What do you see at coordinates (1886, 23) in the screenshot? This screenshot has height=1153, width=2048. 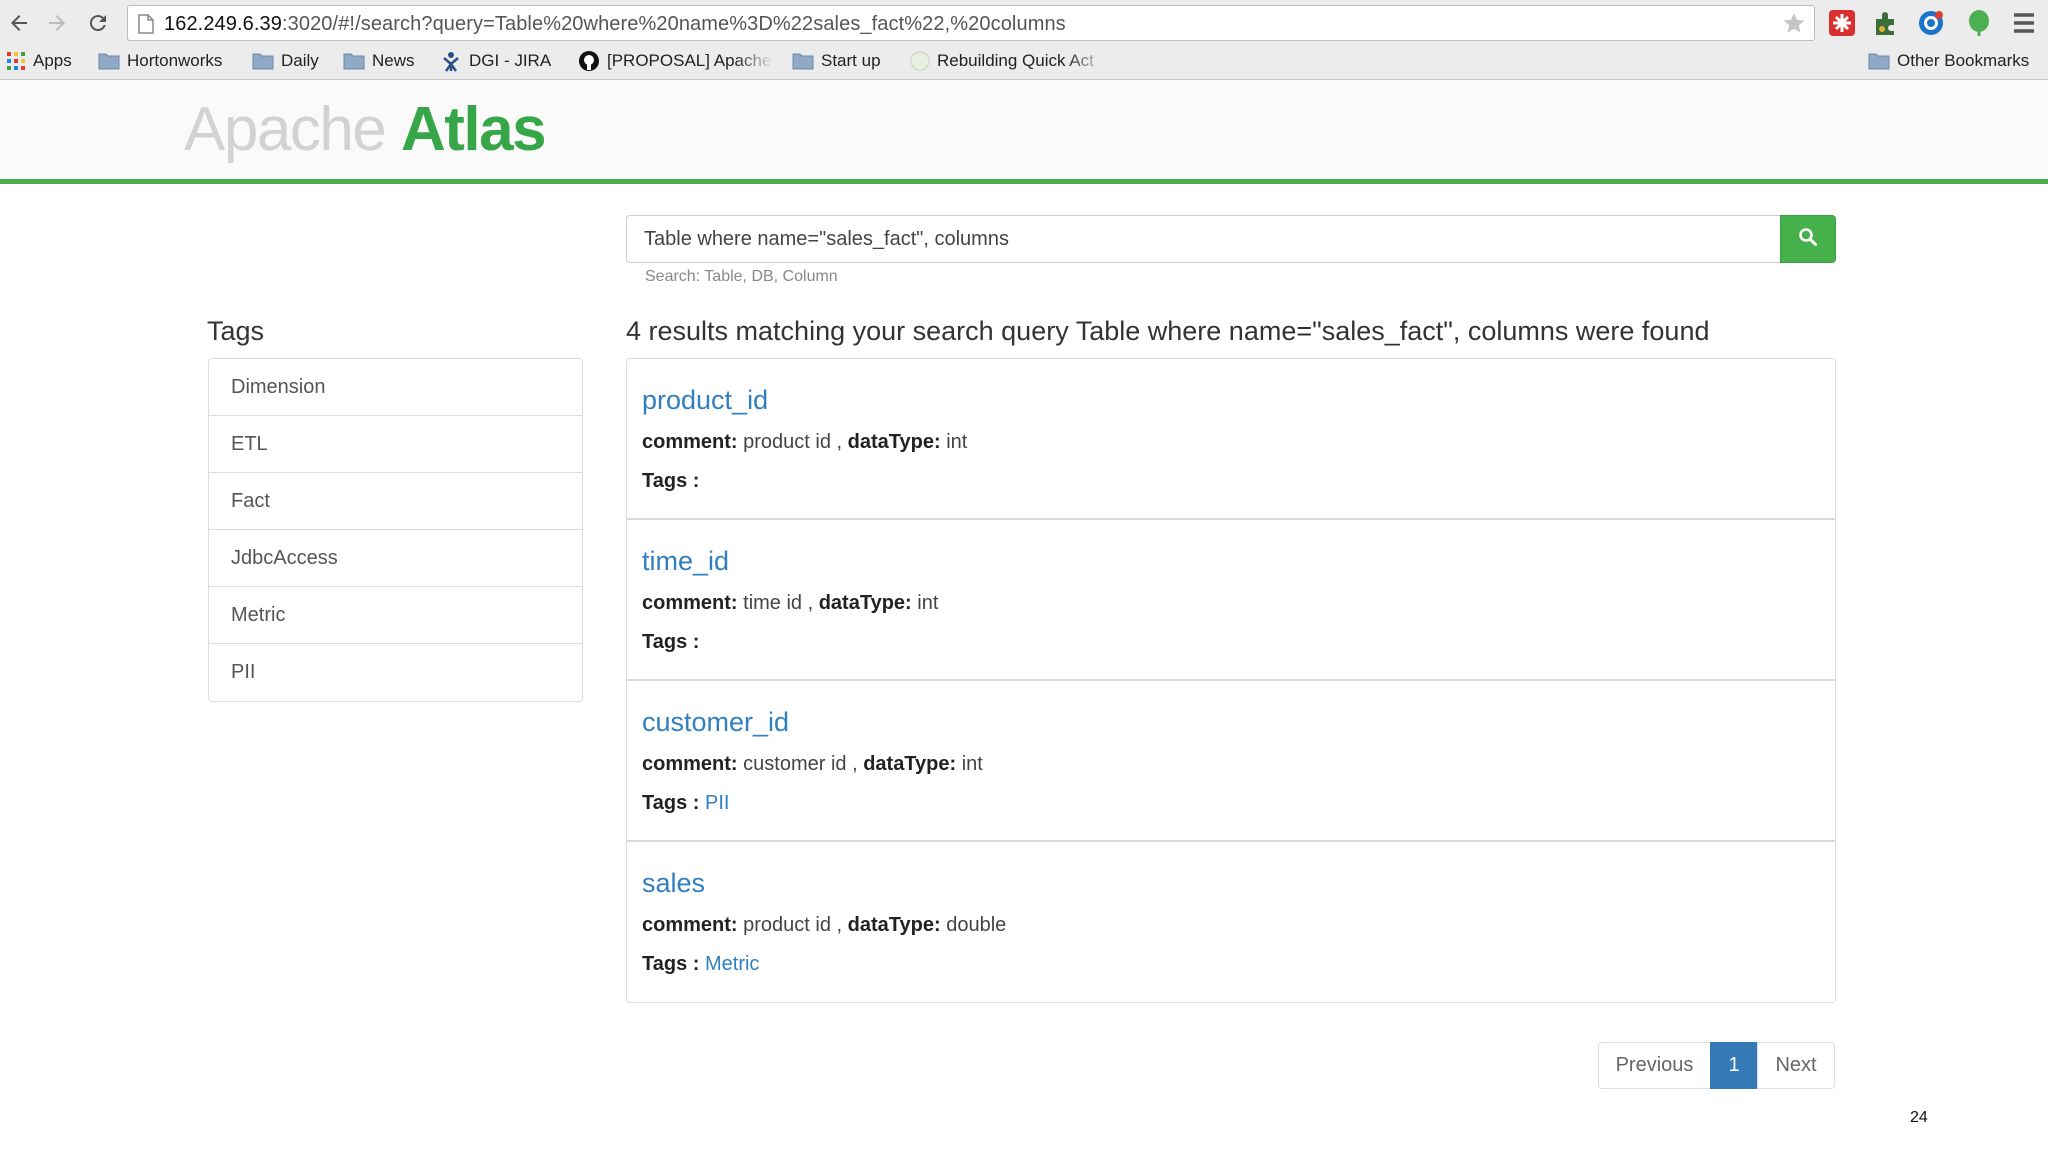 I see `extension-puzzle-icon` at bounding box center [1886, 23].